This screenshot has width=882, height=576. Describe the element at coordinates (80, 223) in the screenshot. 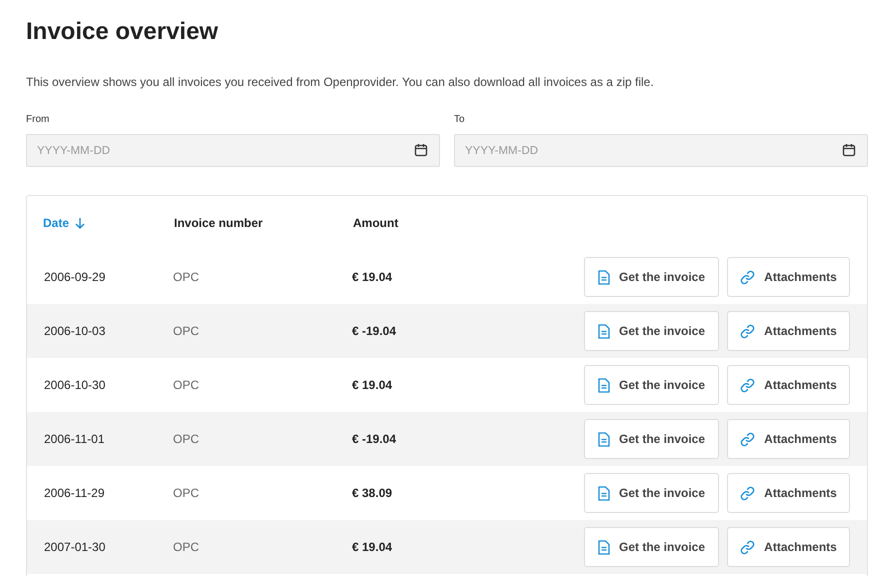

I see `sort-down-arrow-icon` at that location.